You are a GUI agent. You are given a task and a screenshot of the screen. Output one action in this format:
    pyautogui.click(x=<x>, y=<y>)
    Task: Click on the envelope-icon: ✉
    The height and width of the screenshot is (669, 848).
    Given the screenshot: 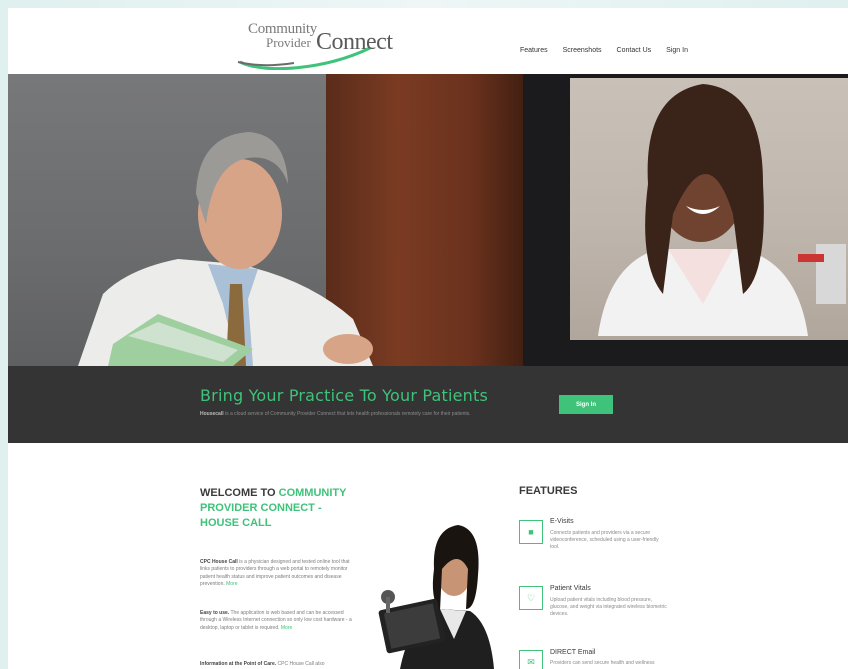 What is the action you would take?
    pyautogui.click(x=531, y=659)
    